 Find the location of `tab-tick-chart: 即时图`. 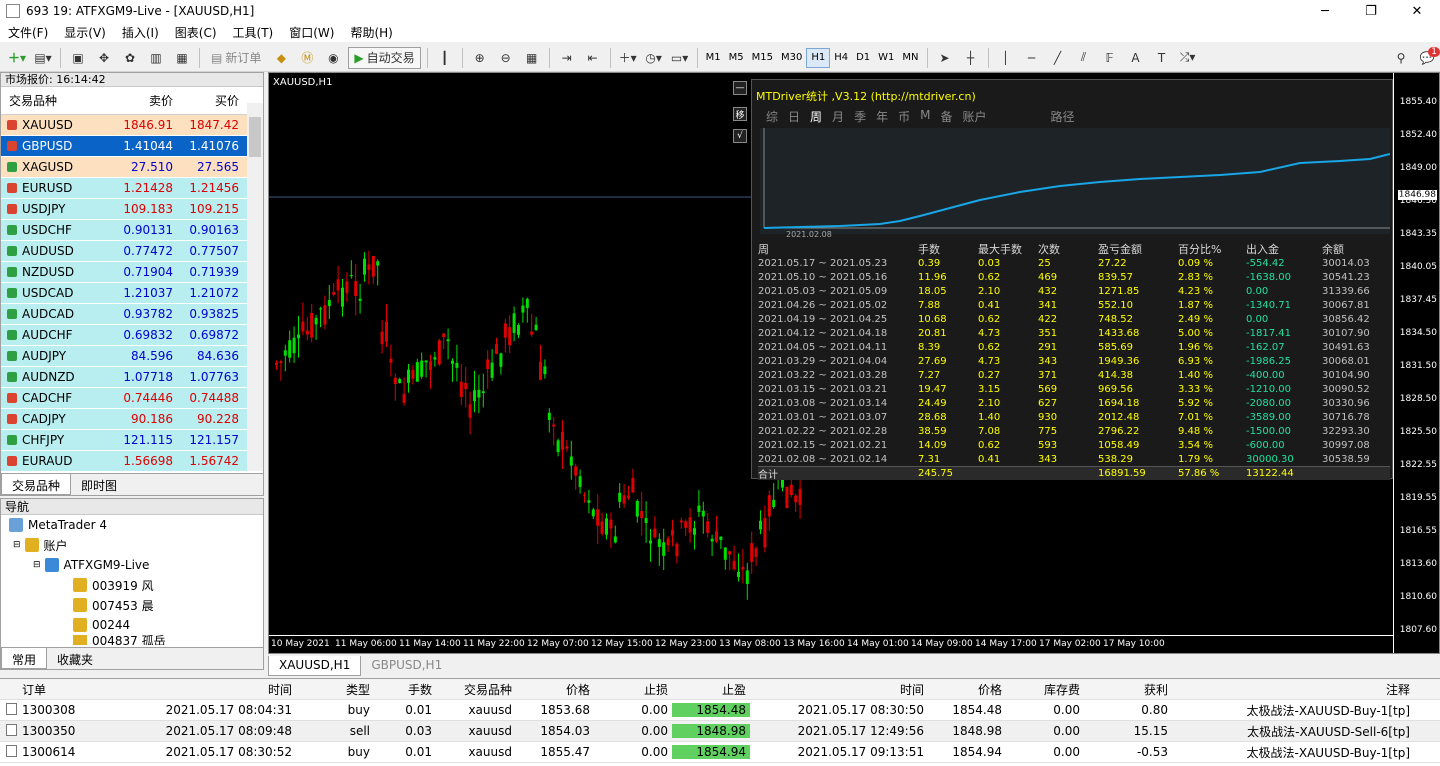

tab-tick-chart: 即时图 is located at coordinates (99, 484).